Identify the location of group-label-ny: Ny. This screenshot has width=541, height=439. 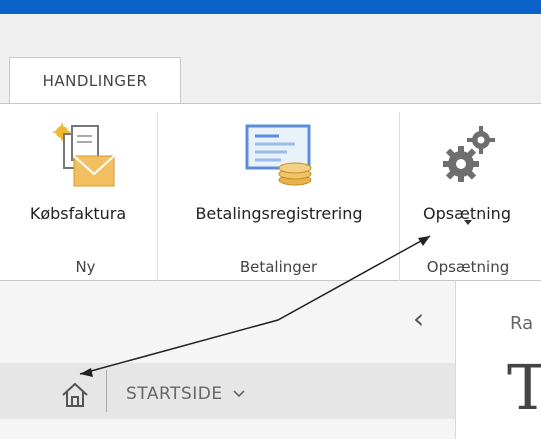
(85, 267).